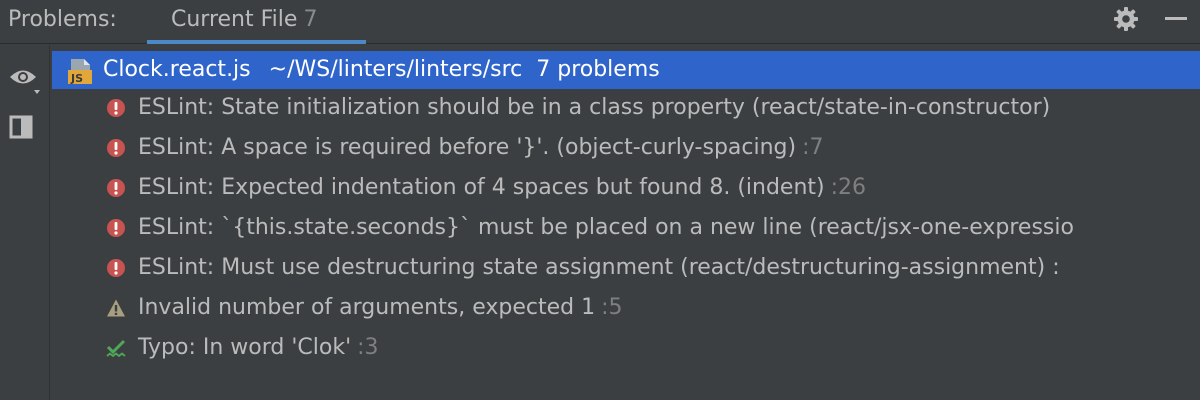  I want to click on tab-label: Current File, so click(234, 19).